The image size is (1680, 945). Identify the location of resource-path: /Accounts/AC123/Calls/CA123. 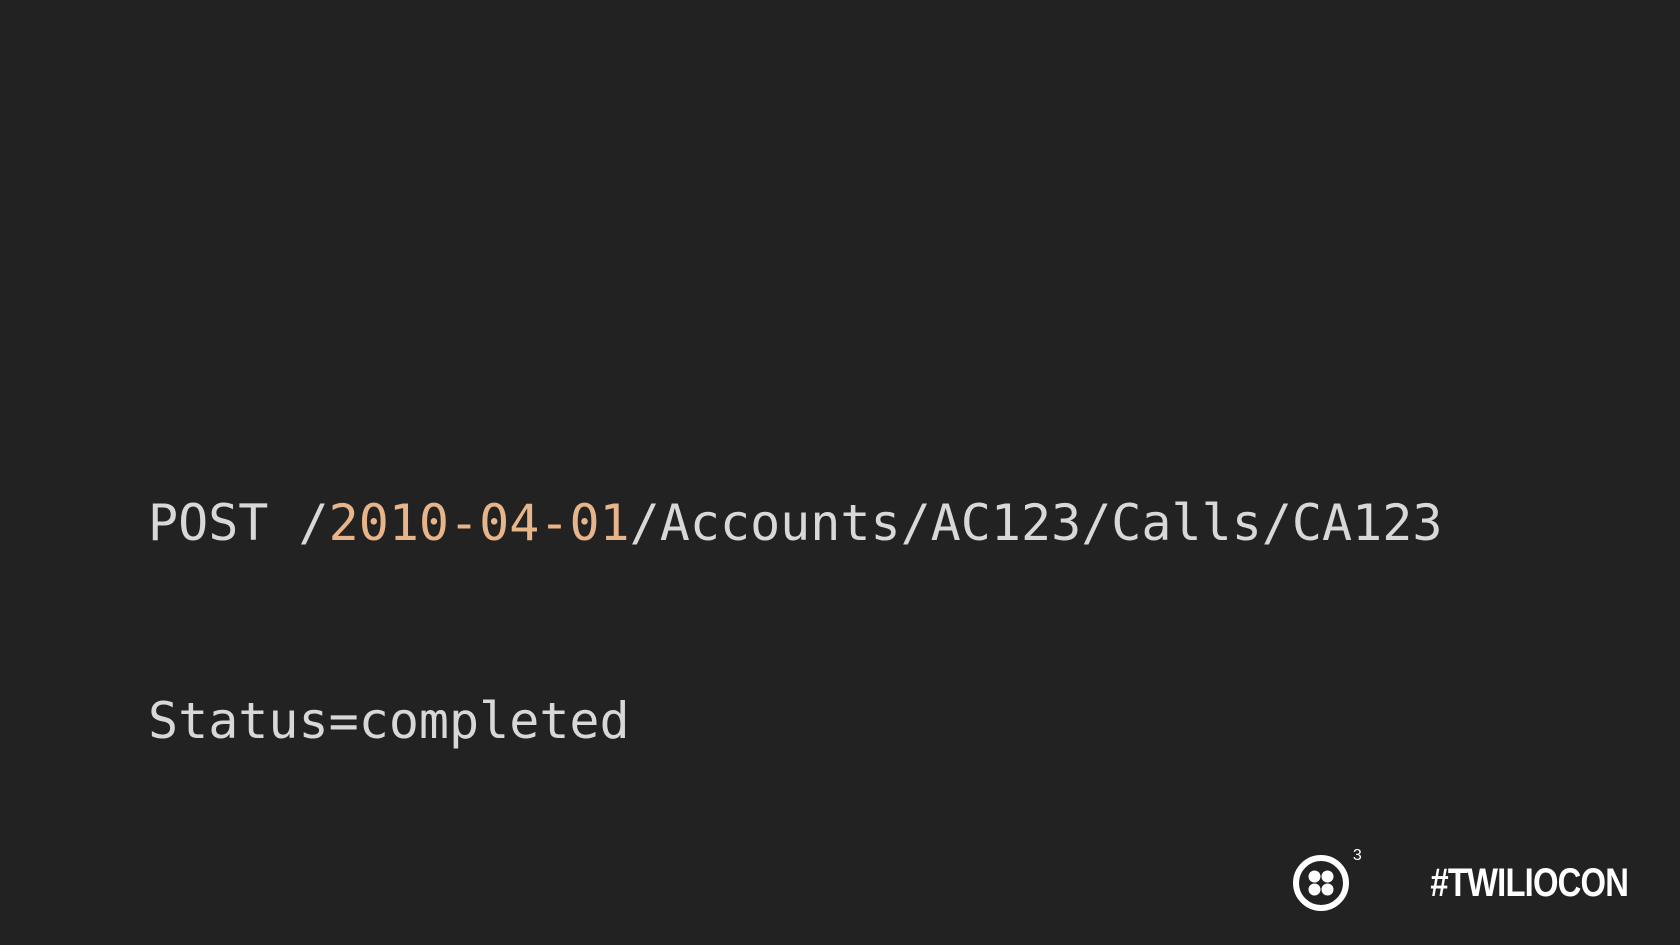
(1036, 523).